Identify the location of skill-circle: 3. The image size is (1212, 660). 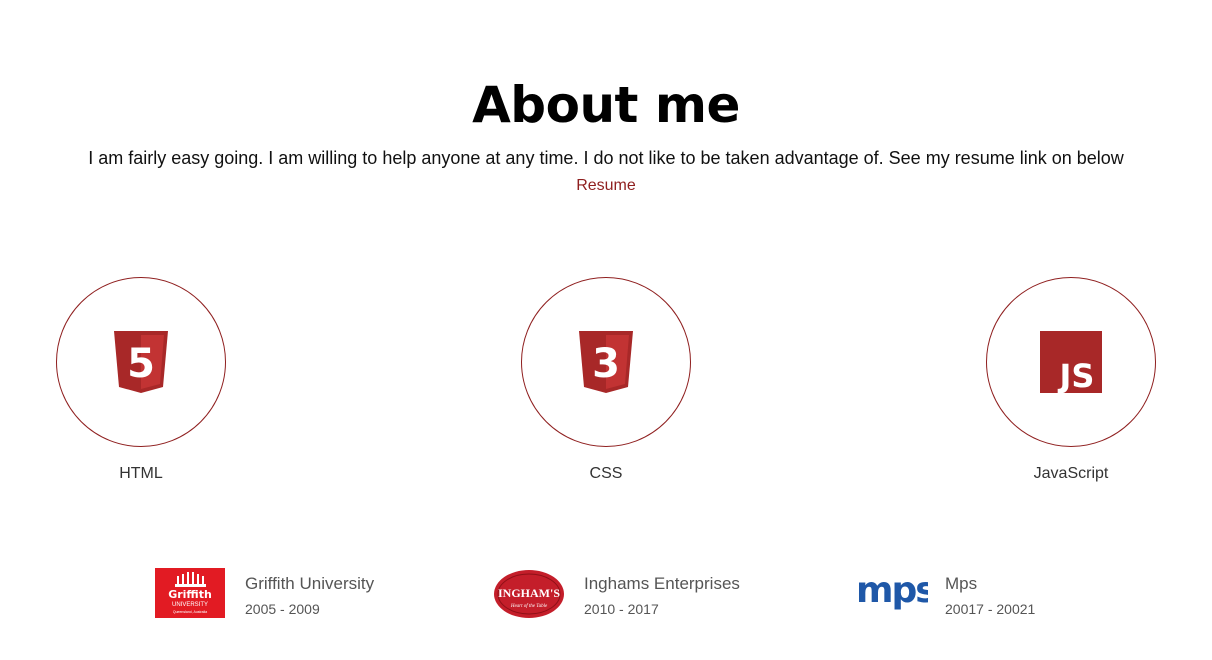
(606, 362).